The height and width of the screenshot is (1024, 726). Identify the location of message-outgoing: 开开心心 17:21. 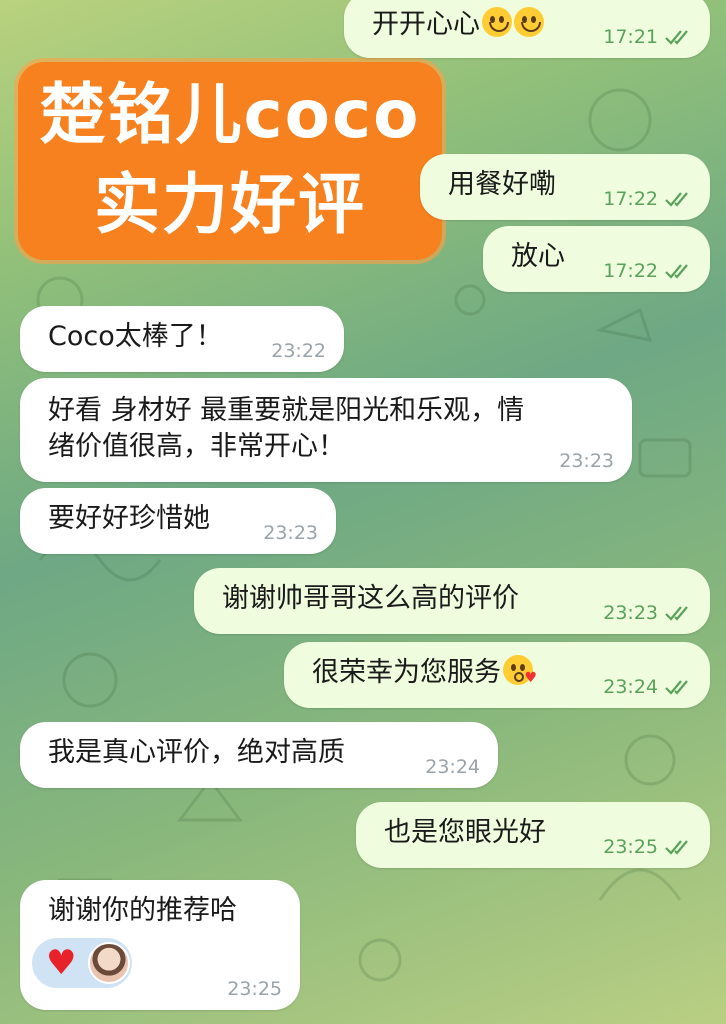
(527, 29).